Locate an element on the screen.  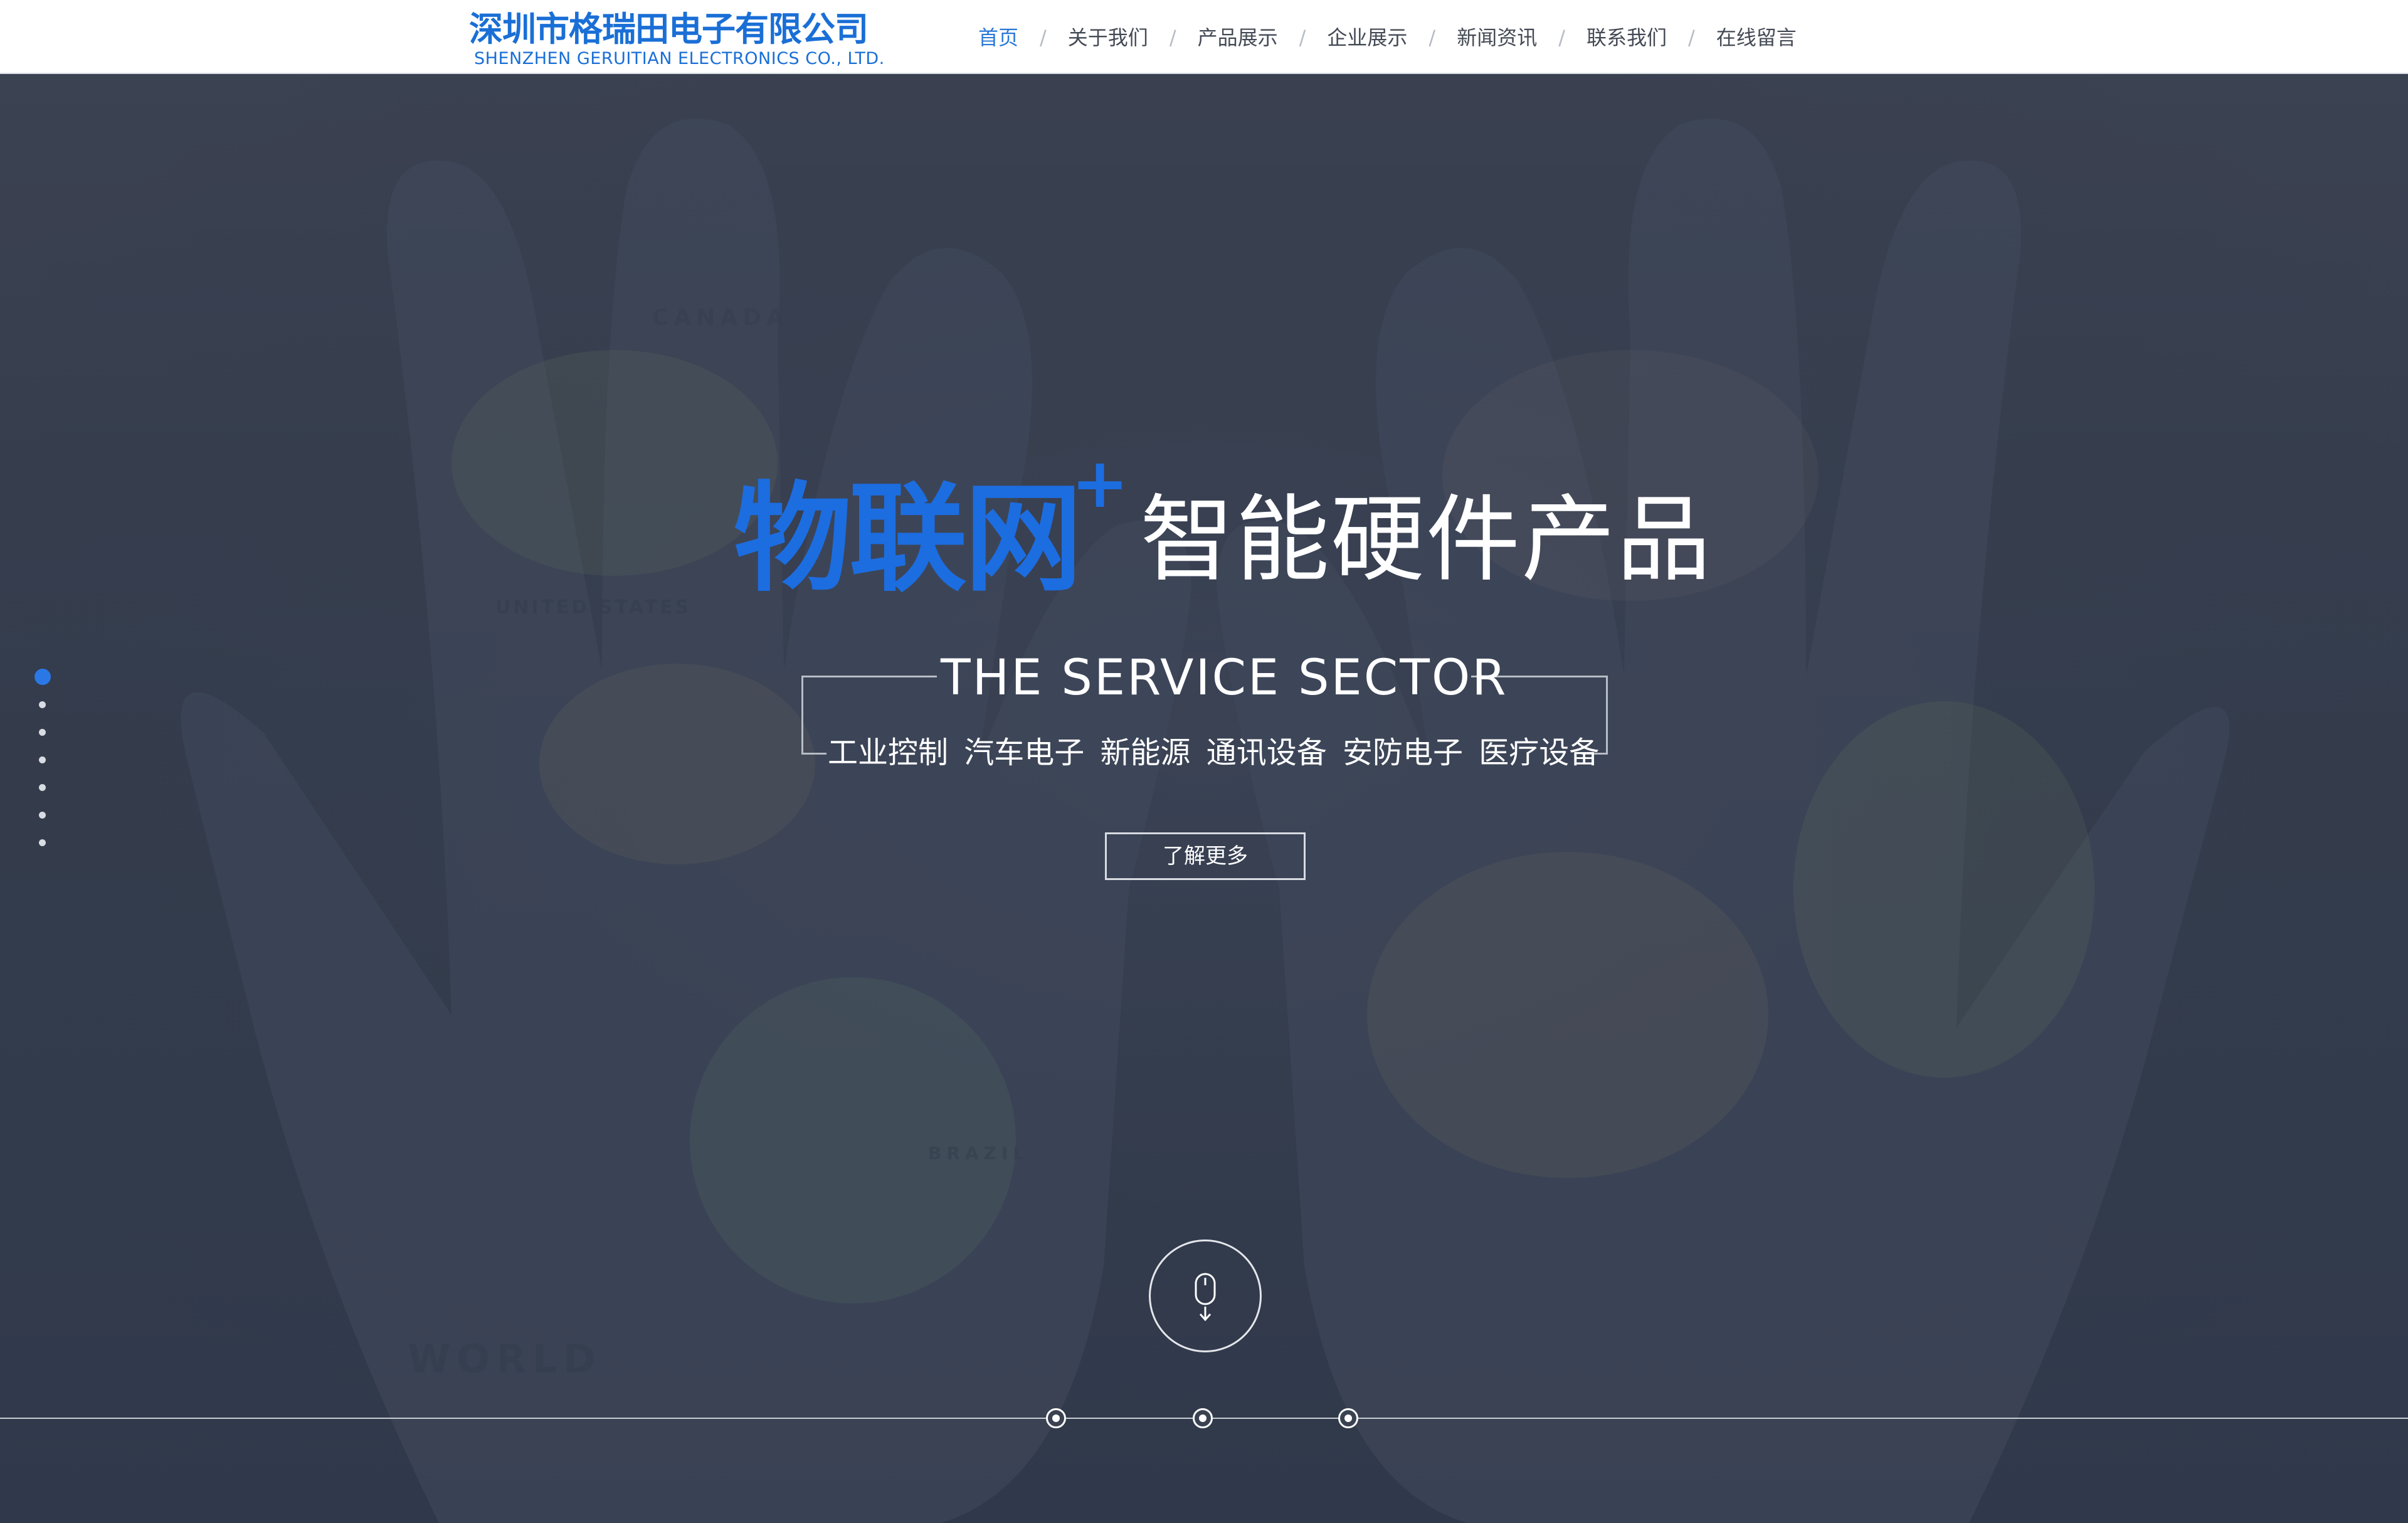
hero-headline: 物联网 + 智能硬件产品 is located at coordinates (1219, 514).